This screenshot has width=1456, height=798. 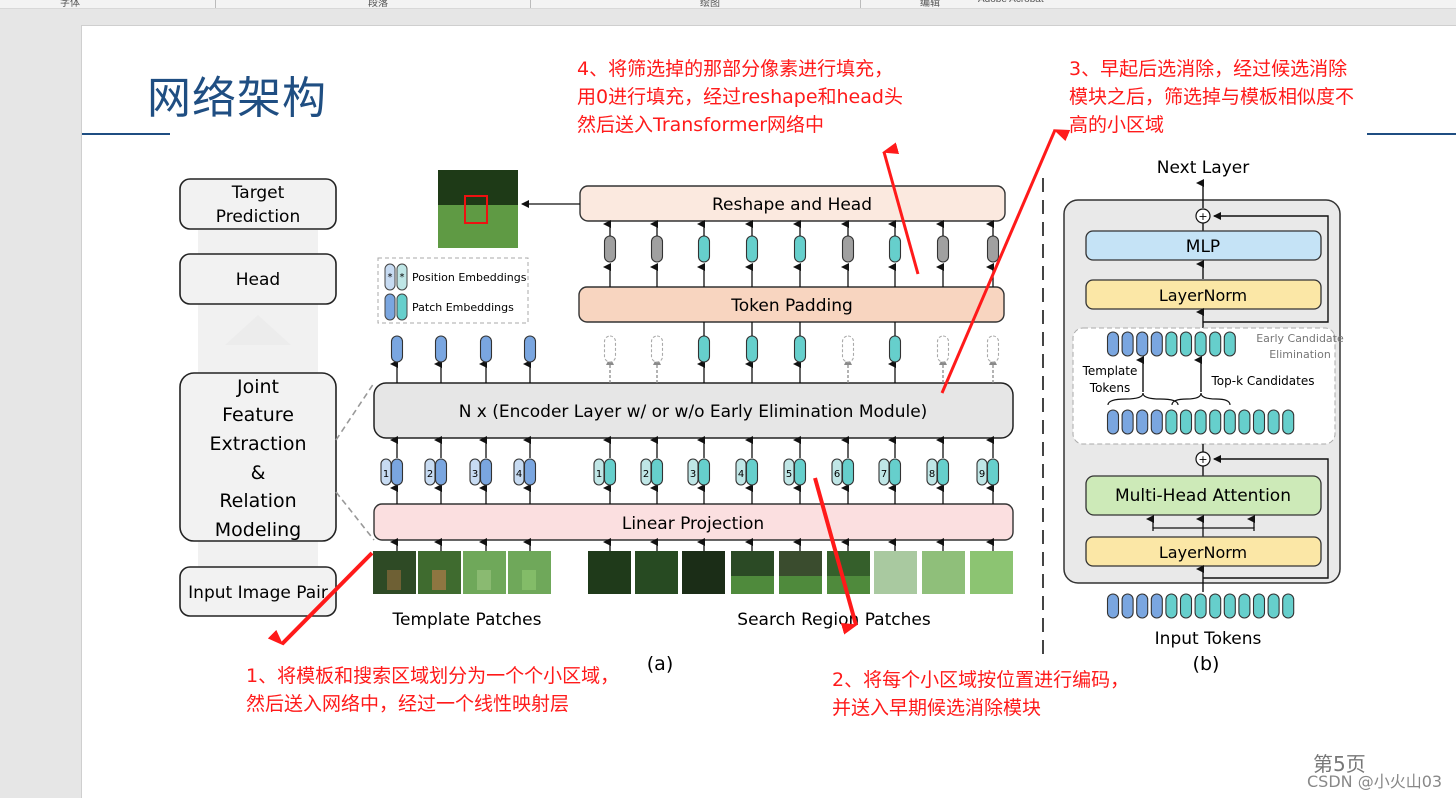 I want to click on search-position-number: 8, so click(x=932, y=474).